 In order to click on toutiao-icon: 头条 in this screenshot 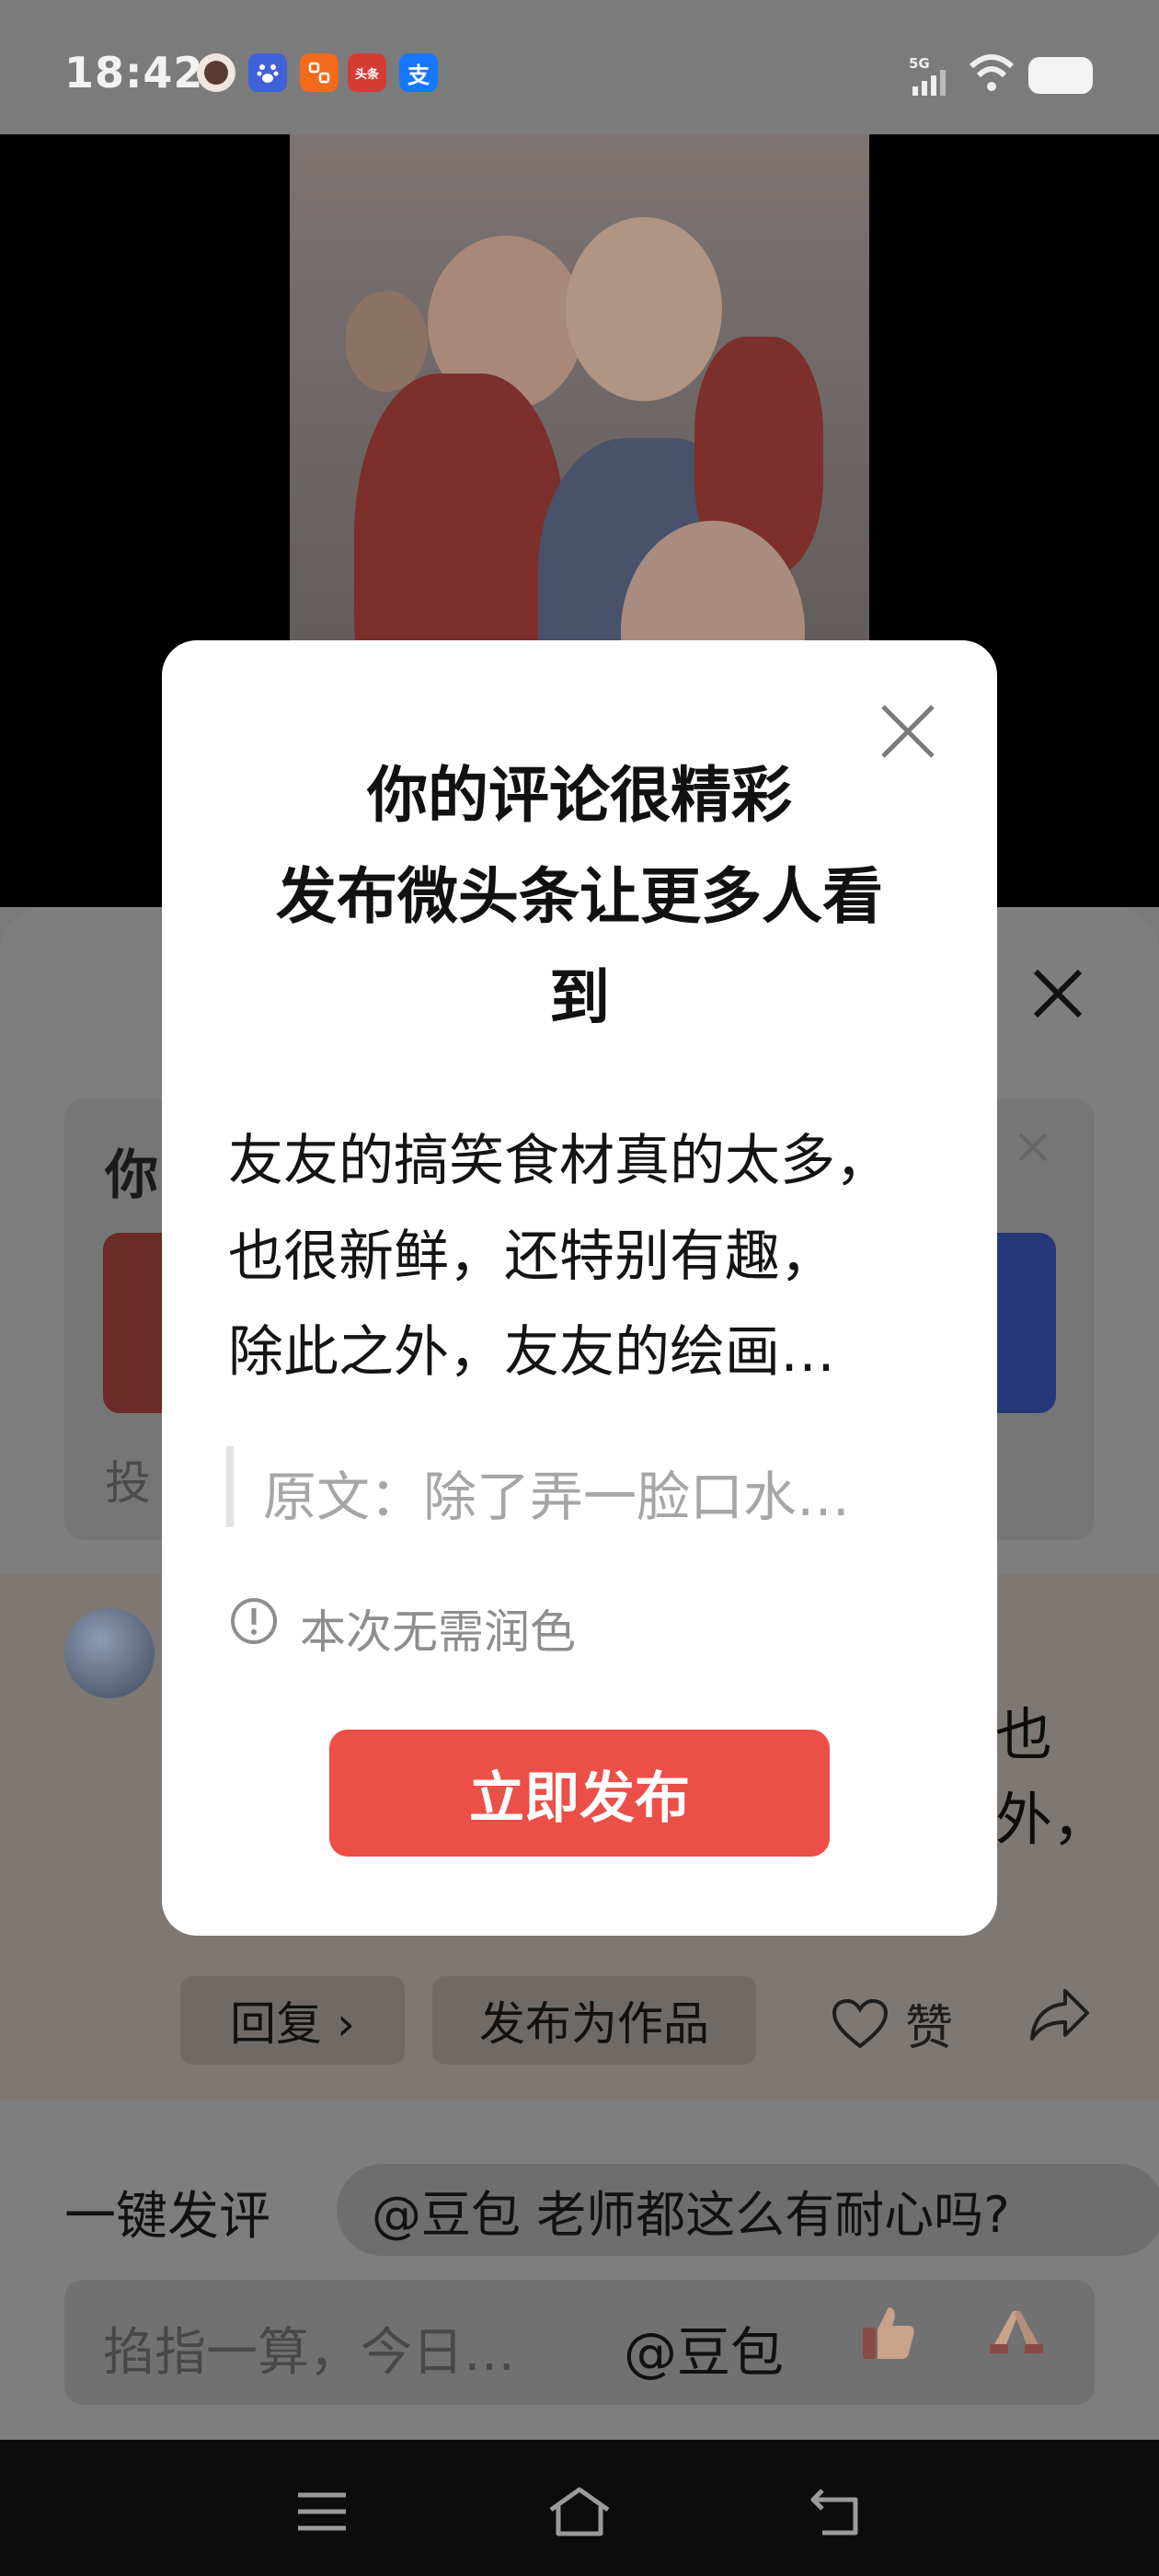, I will do `click(367, 72)`.